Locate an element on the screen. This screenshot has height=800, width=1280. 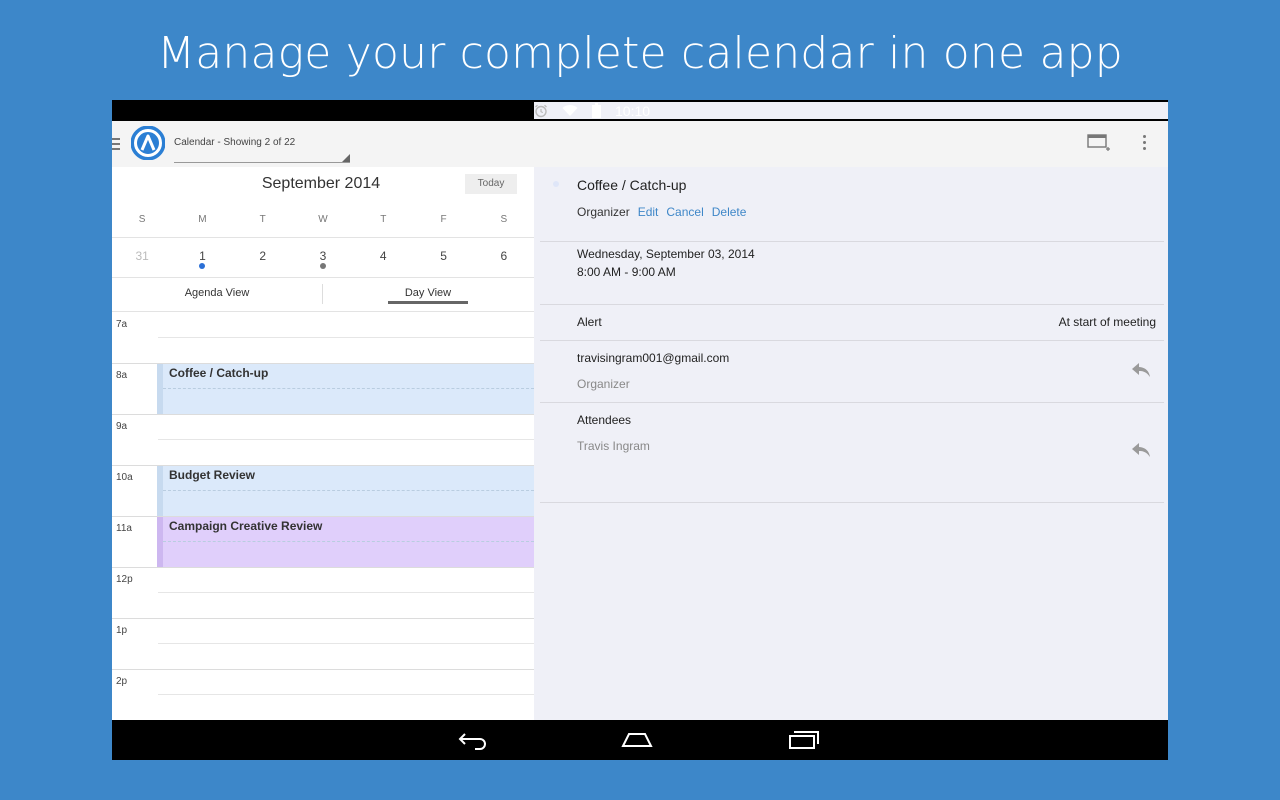
event-block: Coffee / Catch-up is located at coordinates (345, 389).